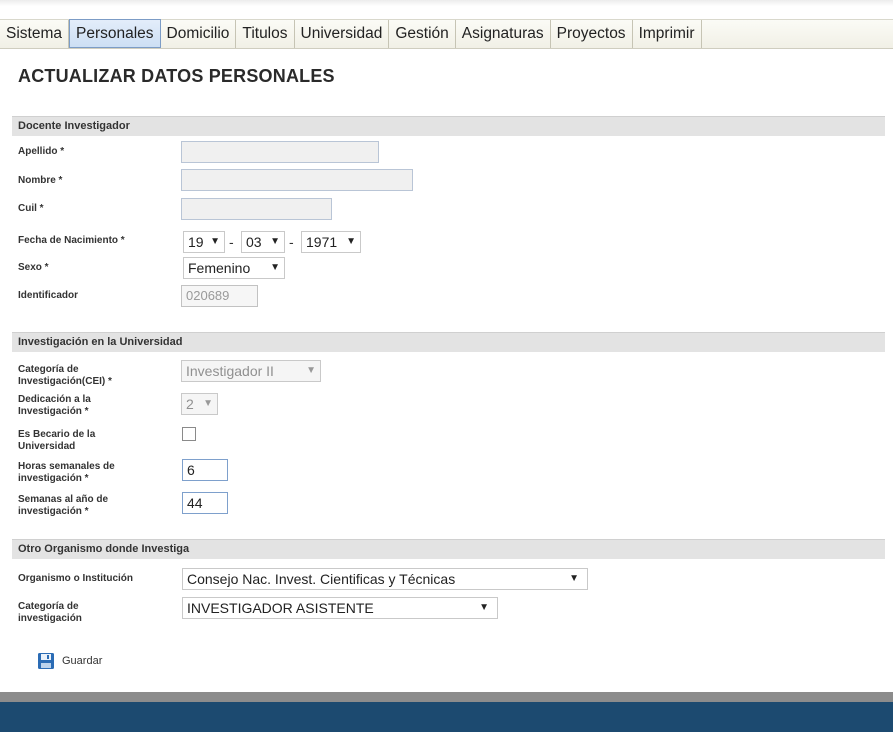 The width and height of the screenshot is (893, 732). I want to click on save-button: Guardar, so click(69, 661).